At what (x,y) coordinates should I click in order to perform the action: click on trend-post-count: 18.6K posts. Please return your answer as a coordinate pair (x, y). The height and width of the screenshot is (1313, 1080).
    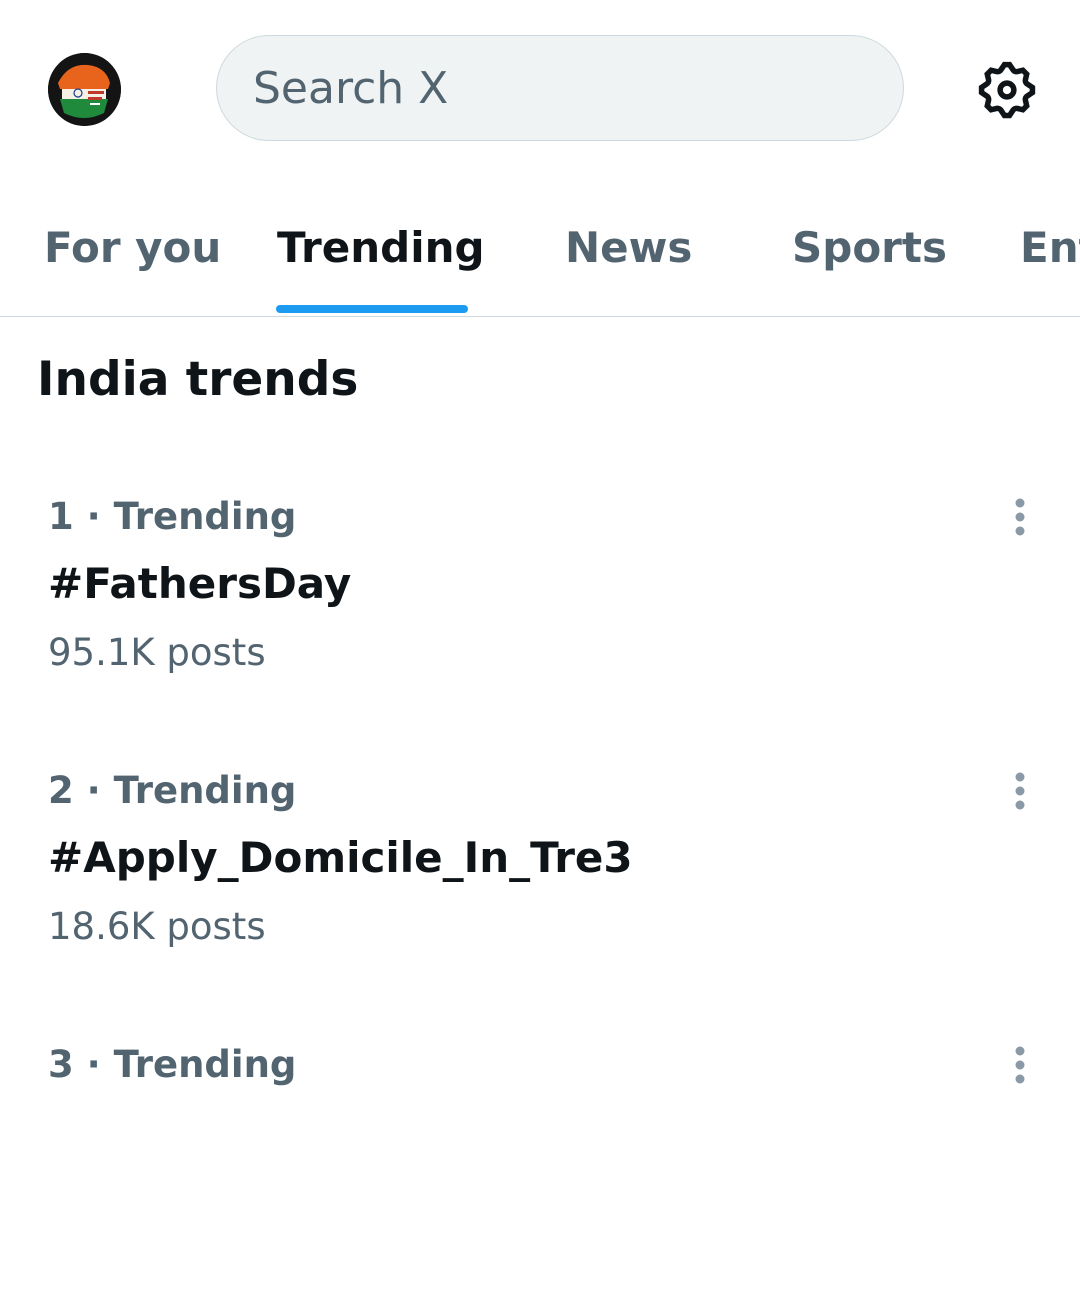
    Looking at the image, I should click on (157, 926).